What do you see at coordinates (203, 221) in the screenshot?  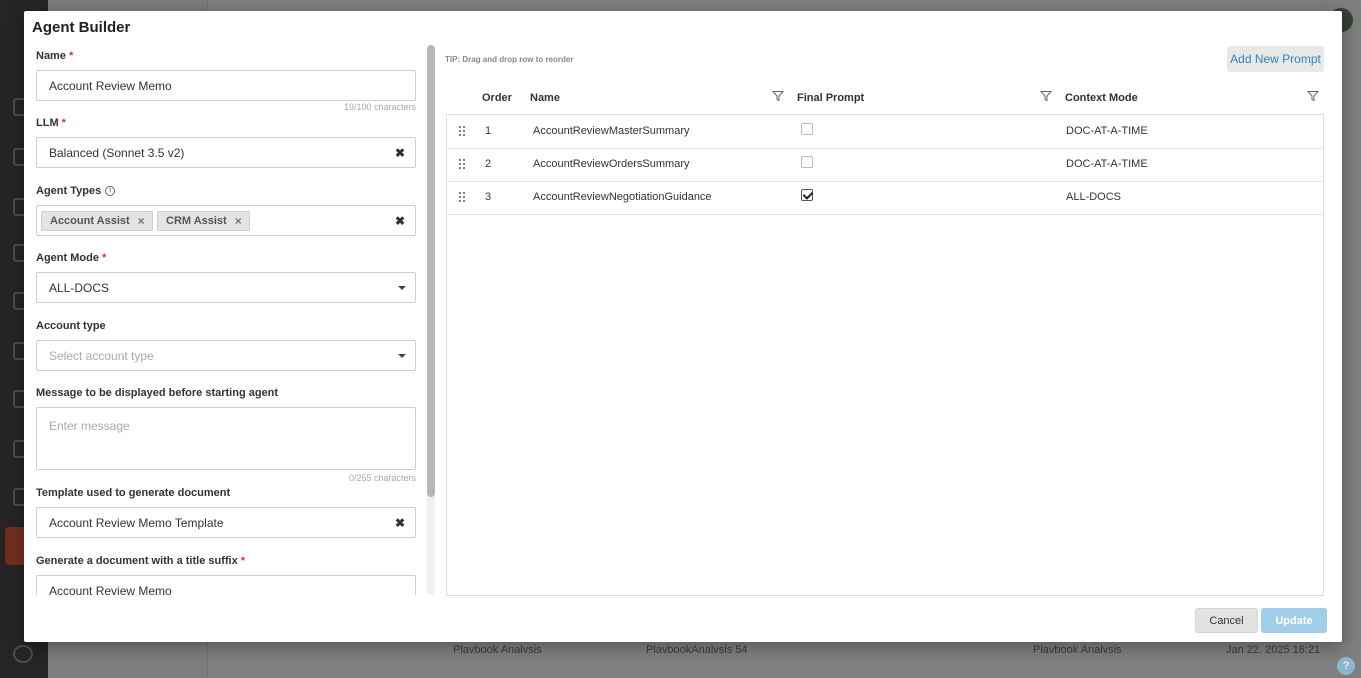 I see `tag-crm-assist: CRM Assist ×` at bounding box center [203, 221].